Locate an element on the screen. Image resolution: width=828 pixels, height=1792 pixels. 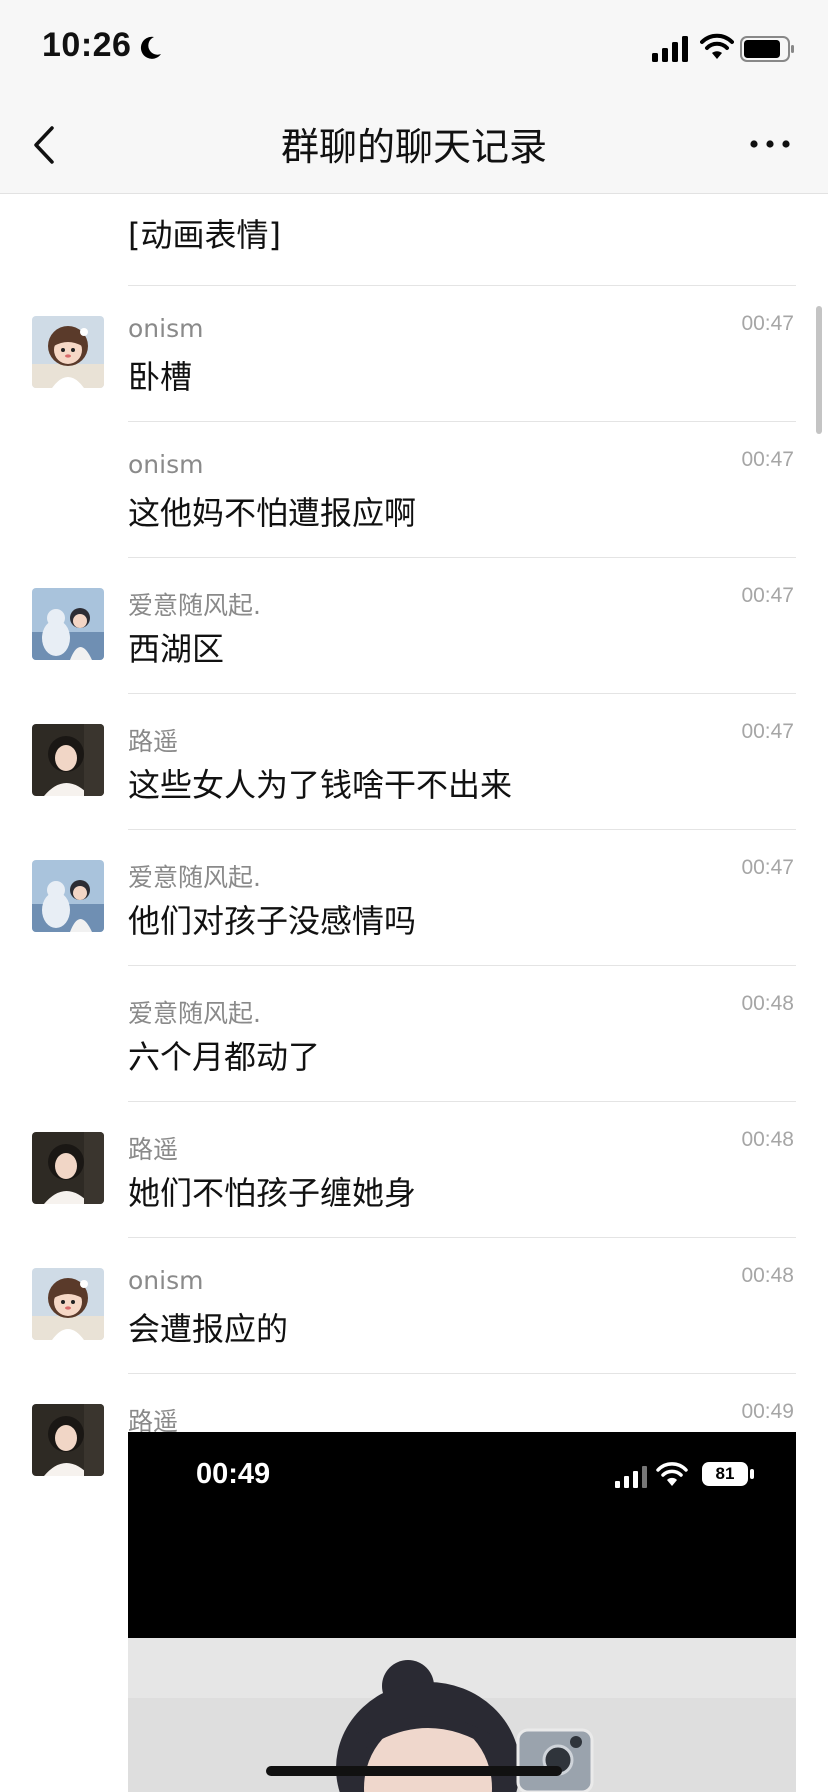
status-bar: 10:26 is located at coordinates (414, 48).